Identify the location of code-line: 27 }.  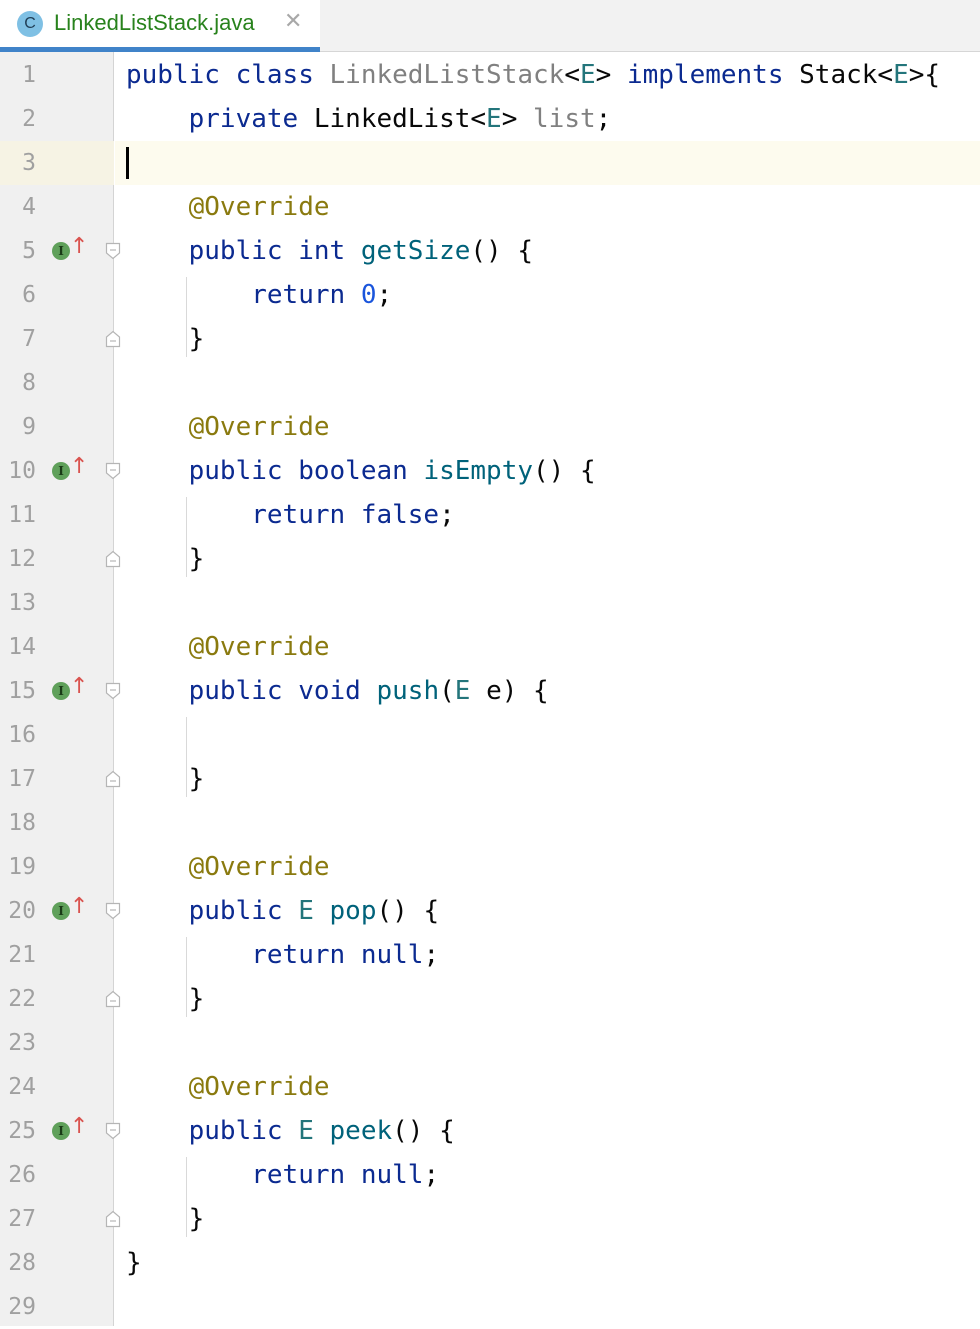
(490, 1219).